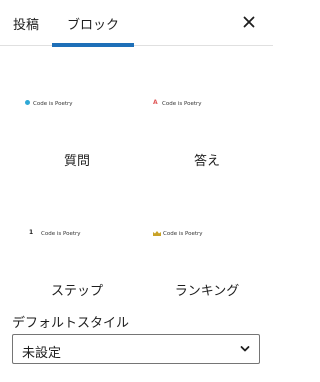 The height and width of the screenshot is (382, 320). What do you see at coordinates (207, 106) in the screenshot?
I see `style-preview-answer: A Code is Poetry` at bounding box center [207, 106].